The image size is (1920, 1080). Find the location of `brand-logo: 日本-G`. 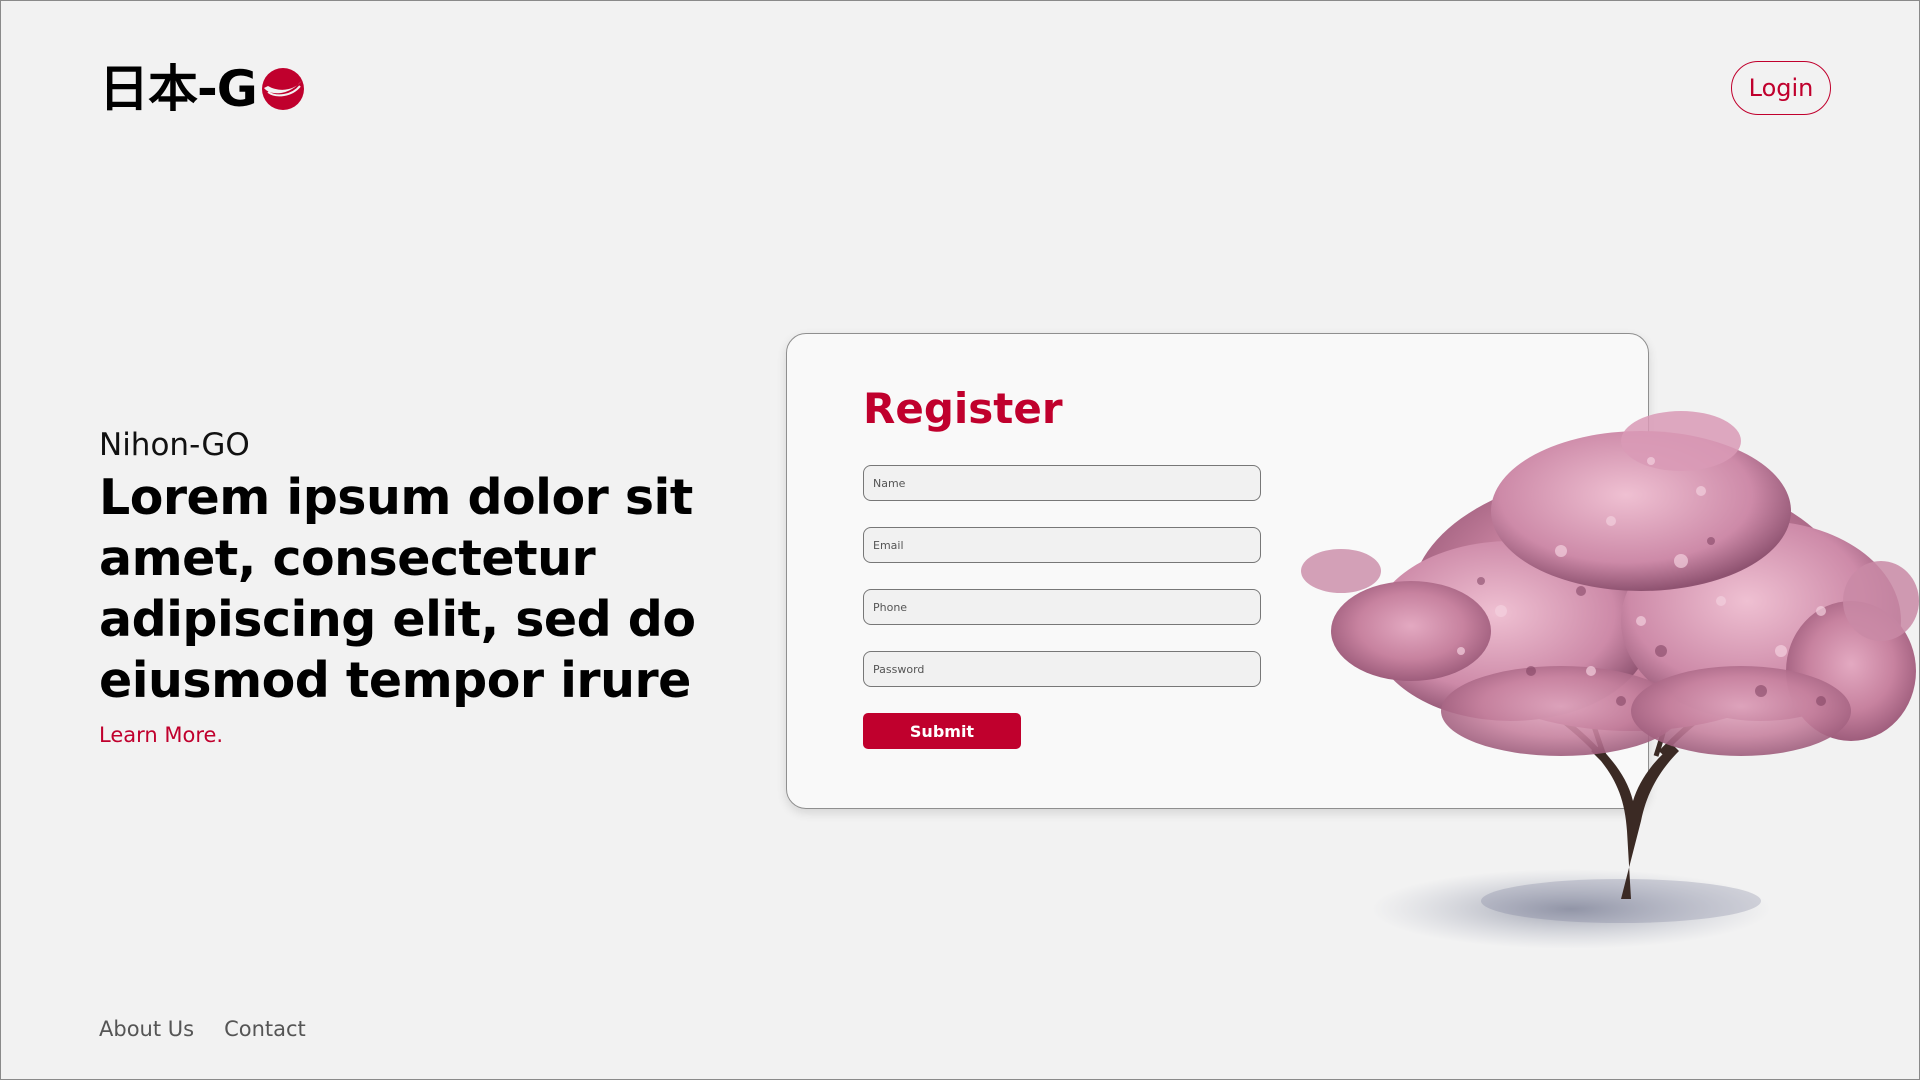

brand-logo: 日本-G is located at coordinates (202, 89).